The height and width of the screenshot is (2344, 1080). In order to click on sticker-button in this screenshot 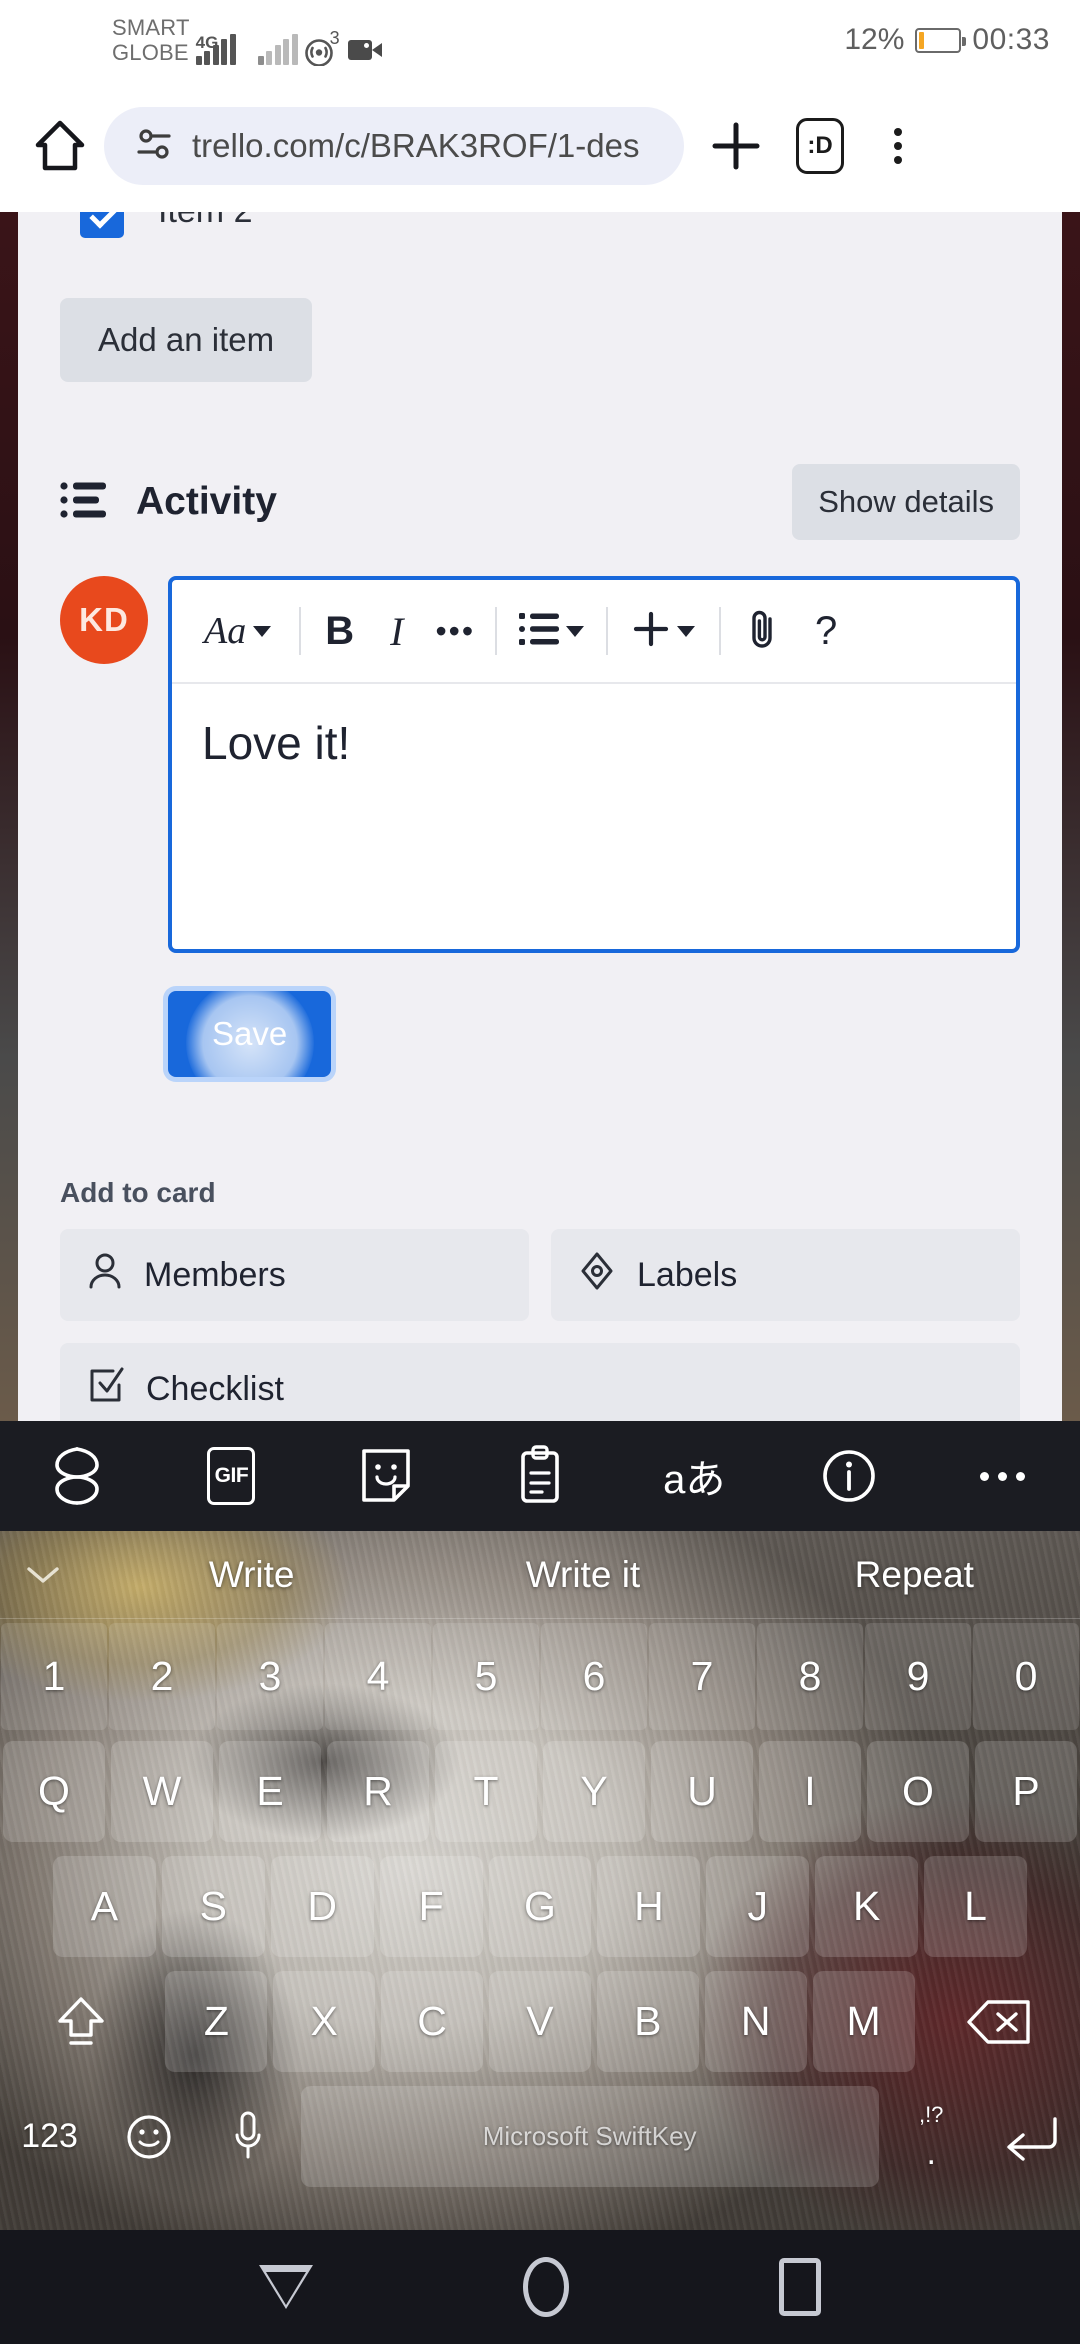, I will do `click(386, 1476)`.